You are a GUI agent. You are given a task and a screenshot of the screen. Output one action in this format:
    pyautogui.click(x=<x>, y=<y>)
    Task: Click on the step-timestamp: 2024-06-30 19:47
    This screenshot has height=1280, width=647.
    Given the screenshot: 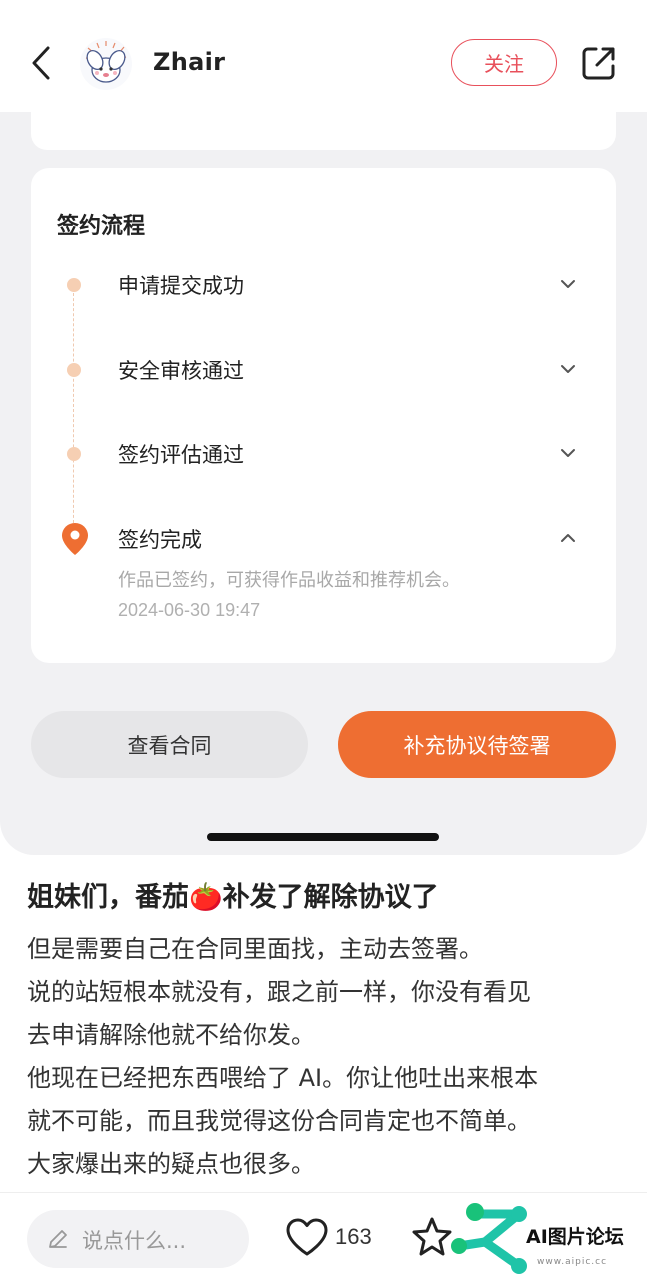 What is the action you would take?
    pyautogui.click(x=189, y=610)
    